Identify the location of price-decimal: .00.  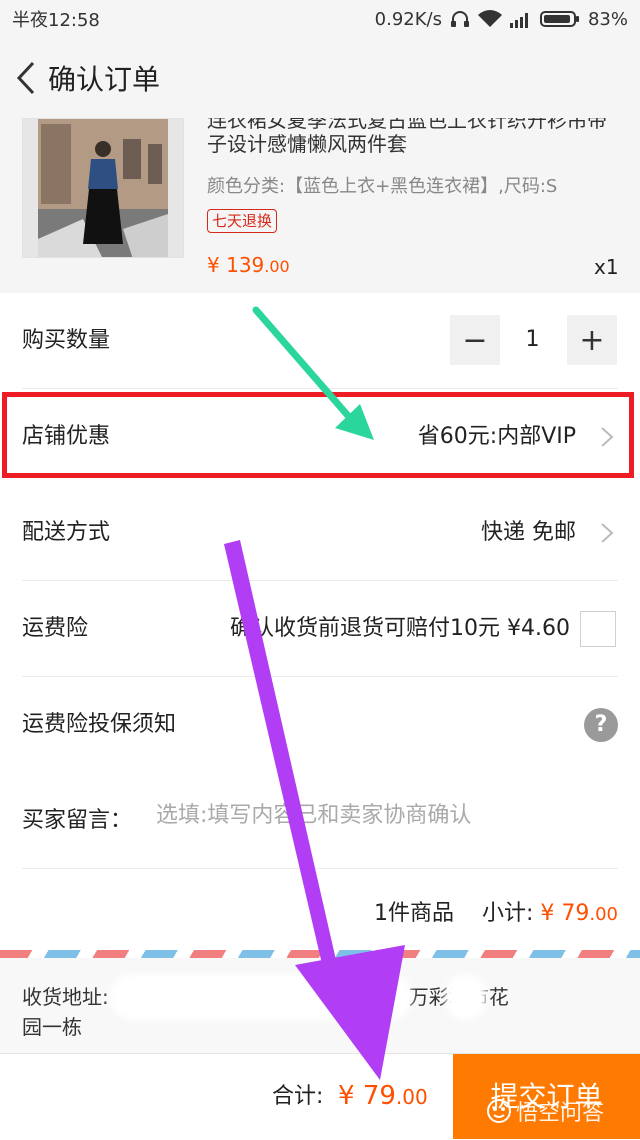
(277, 266).